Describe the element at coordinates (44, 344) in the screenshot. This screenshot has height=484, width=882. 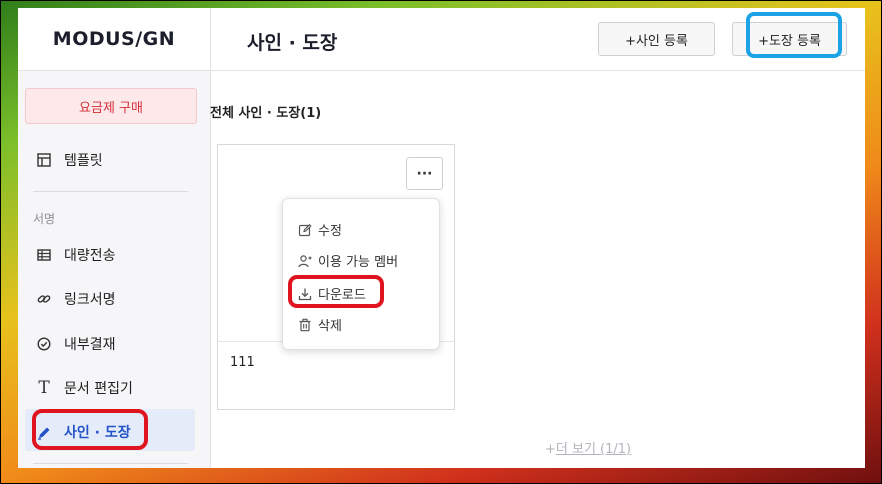
I see `check-circle-icon` at that location.